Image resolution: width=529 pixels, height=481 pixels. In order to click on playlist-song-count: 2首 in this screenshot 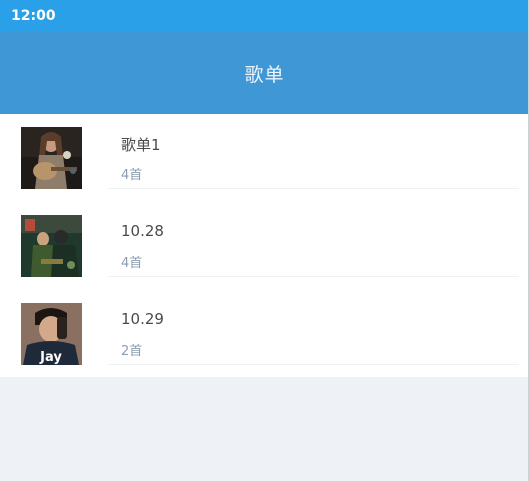, I will do `click(132, 351)`.